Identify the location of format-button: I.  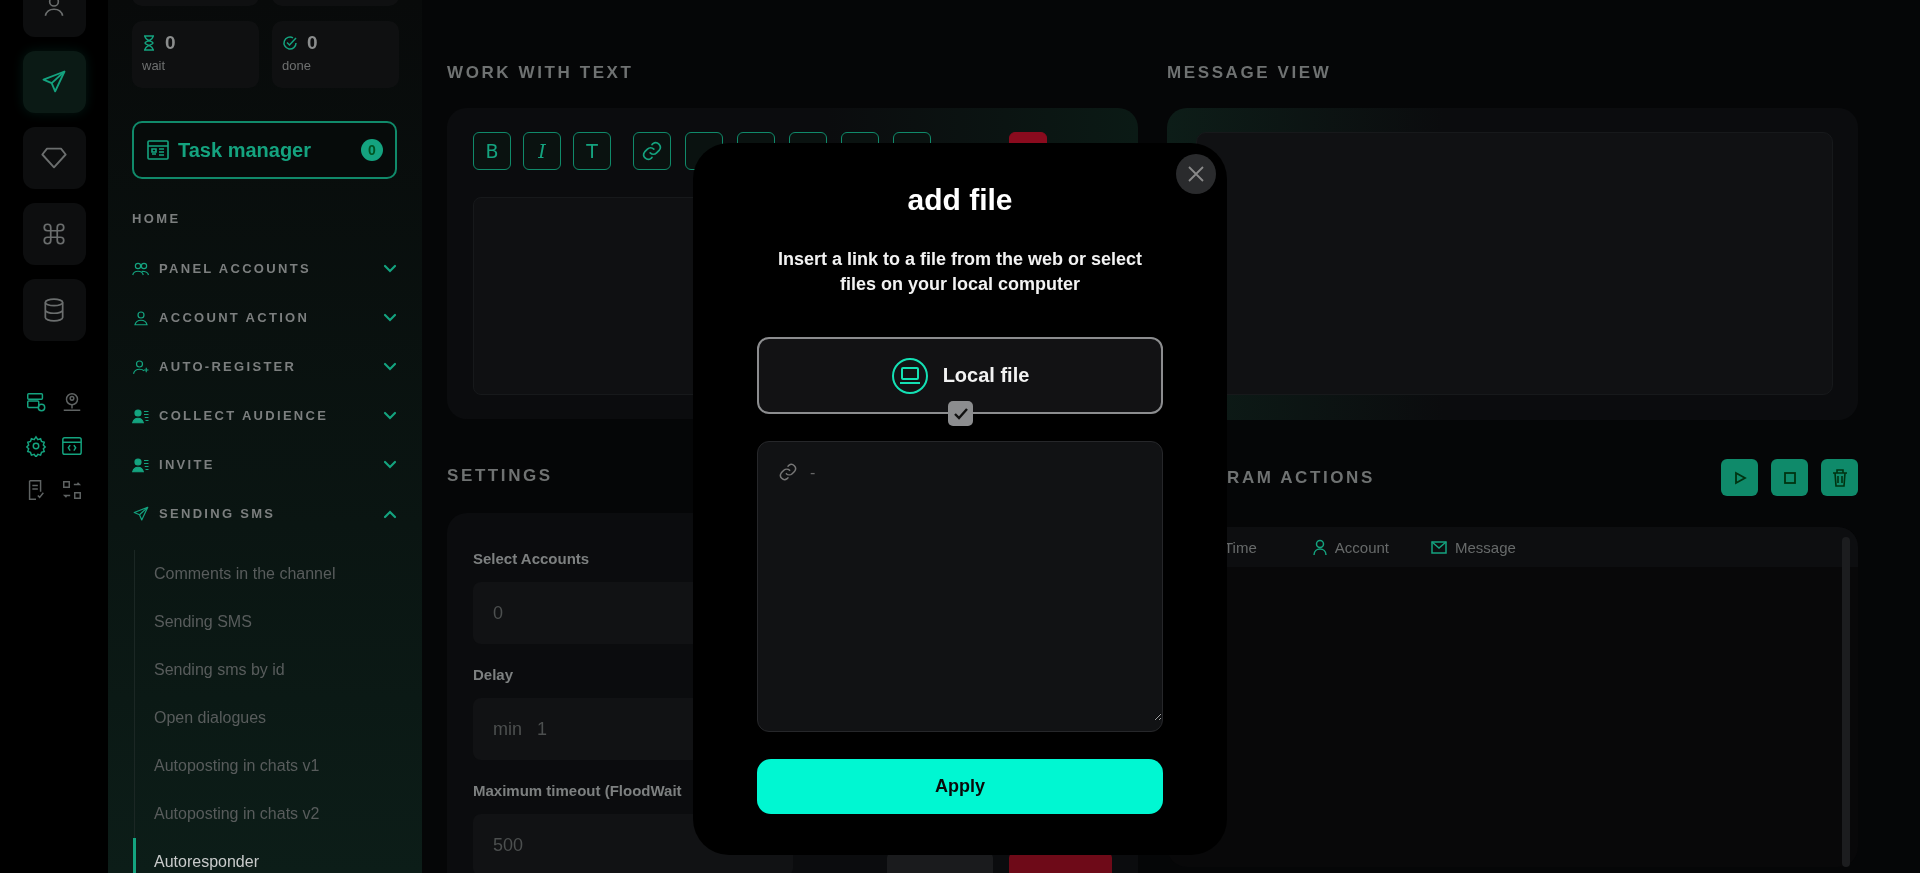
(542, 151).